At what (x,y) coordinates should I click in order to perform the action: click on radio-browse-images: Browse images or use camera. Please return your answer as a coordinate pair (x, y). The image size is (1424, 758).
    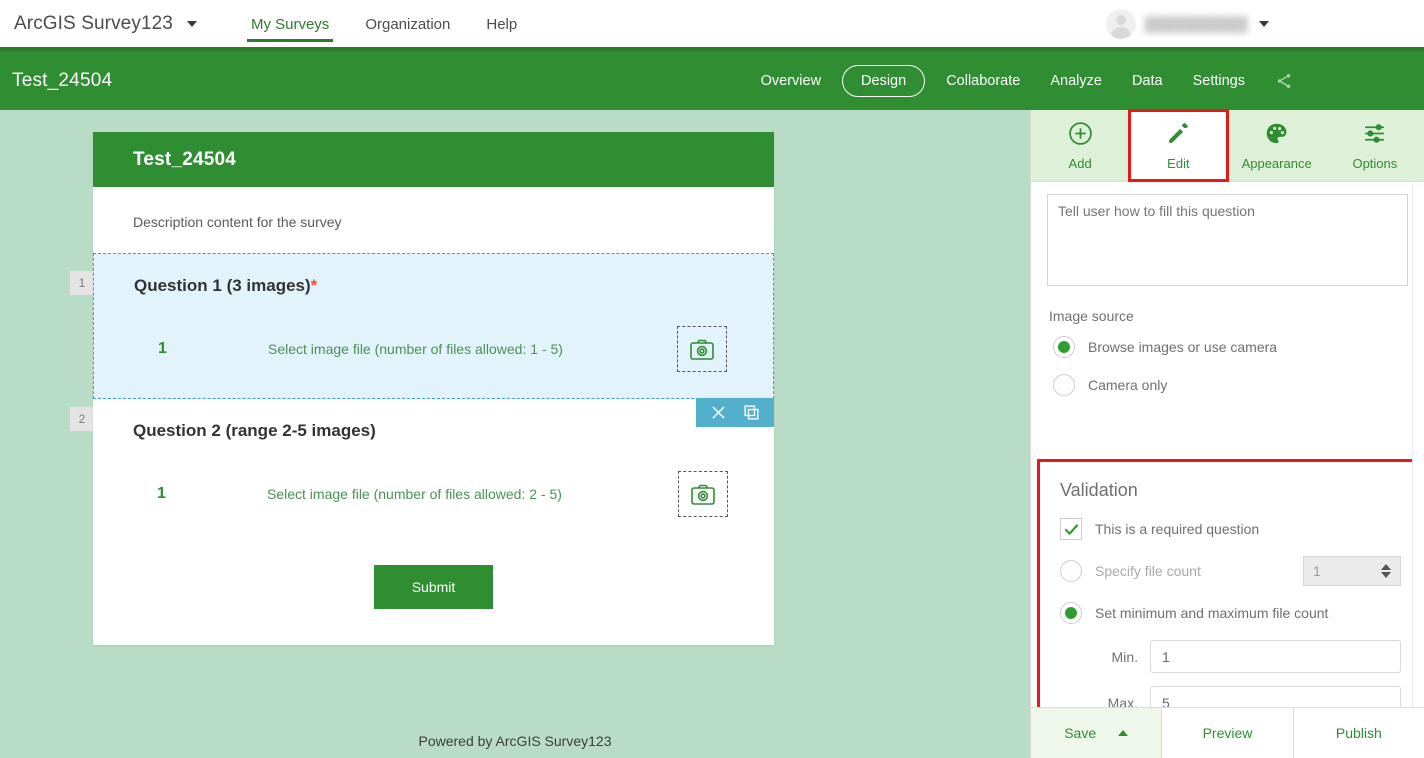
    Looking at the image, I should click on (1227, 347).